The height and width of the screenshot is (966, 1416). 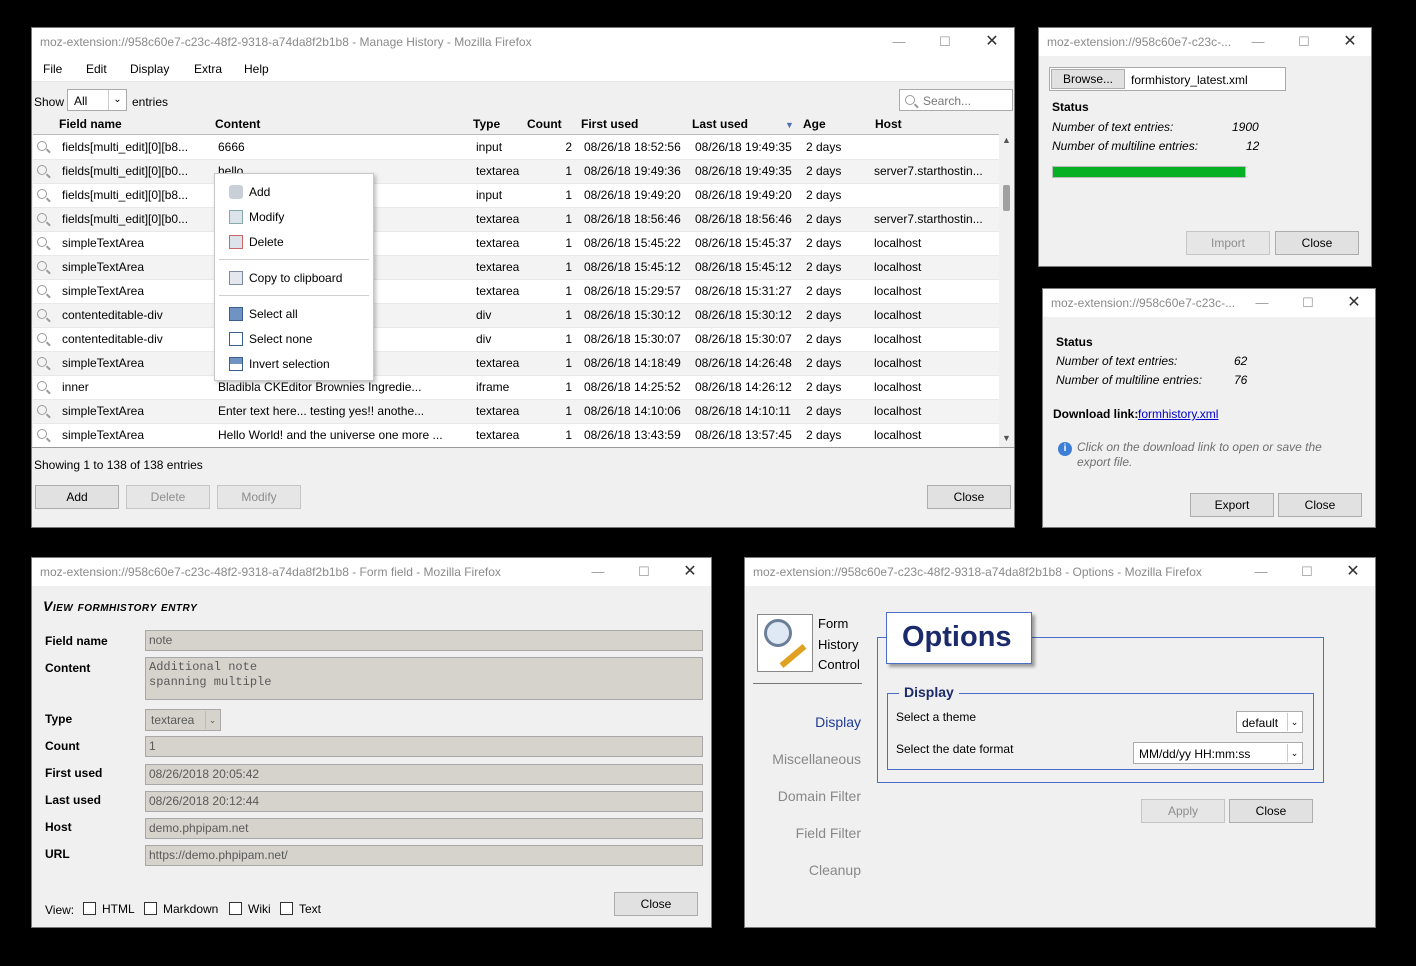 What do you see at coordinates (955, 749) in the screenshot?
I see `date-format-label: Select the date format` at bounding box center [955, 749].